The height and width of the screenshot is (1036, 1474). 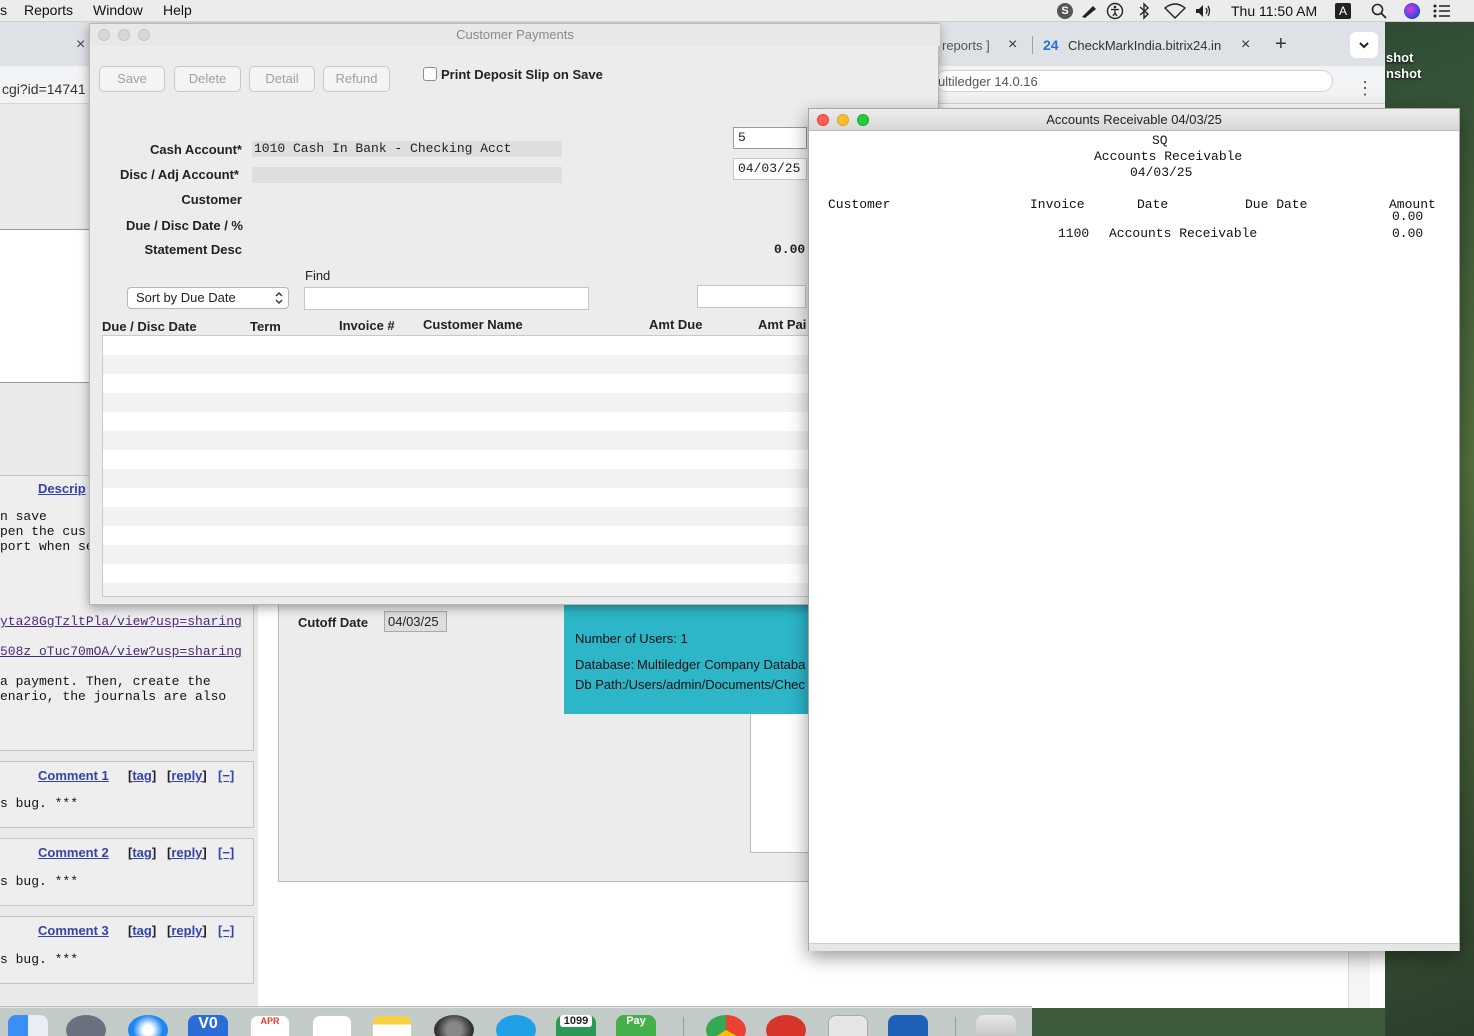 What do you see at coordinates (367, 325) in the screenshot?
I see `col-invoice-number: Invoice #` at bounding box center [367, 325].